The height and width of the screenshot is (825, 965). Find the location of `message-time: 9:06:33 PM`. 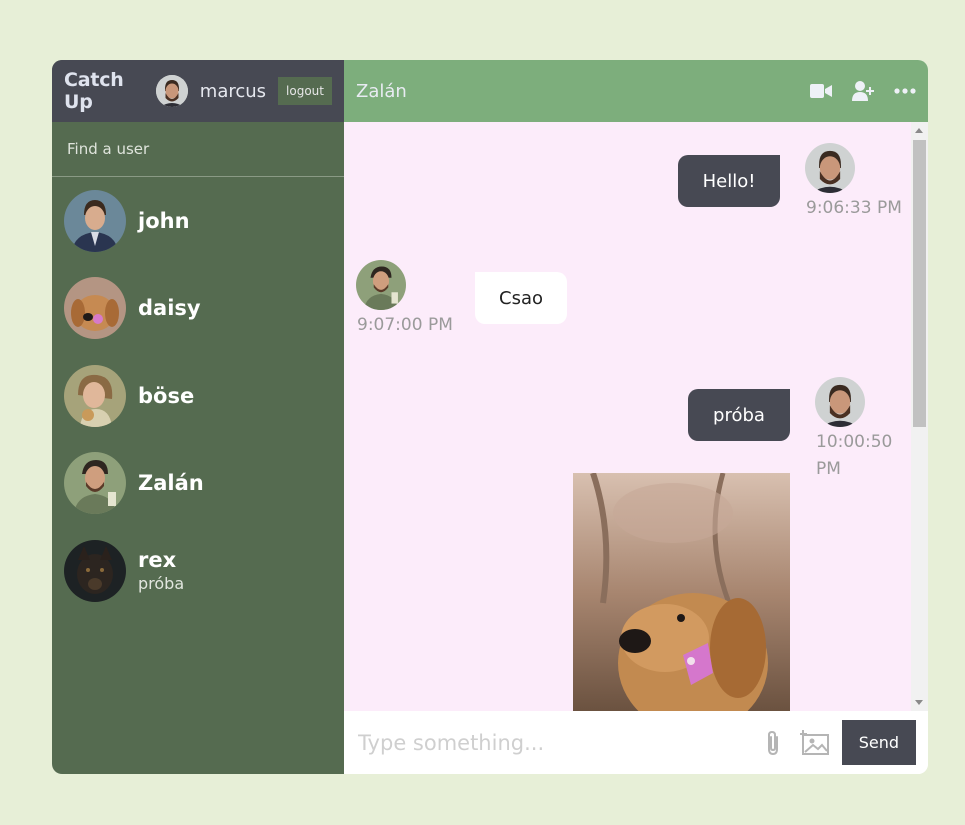

message-time: 9:06:33 PM is located at coordinates (854, 208).